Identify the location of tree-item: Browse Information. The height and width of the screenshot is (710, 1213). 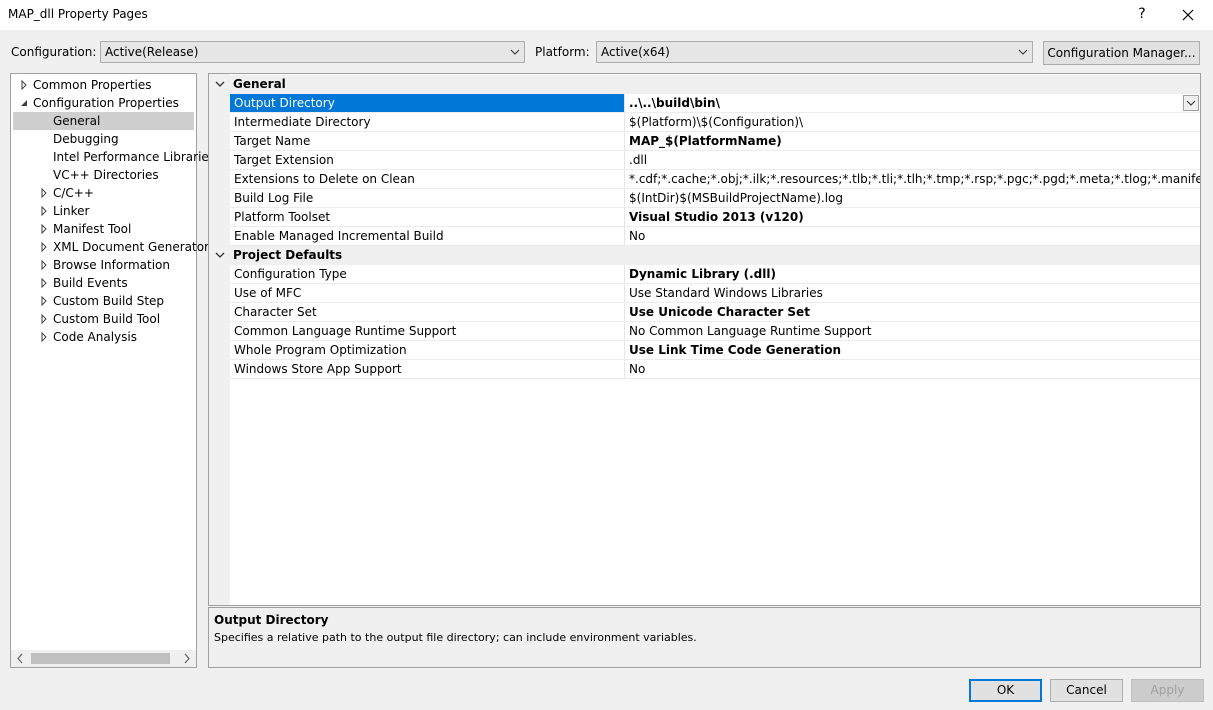
(102, 265).